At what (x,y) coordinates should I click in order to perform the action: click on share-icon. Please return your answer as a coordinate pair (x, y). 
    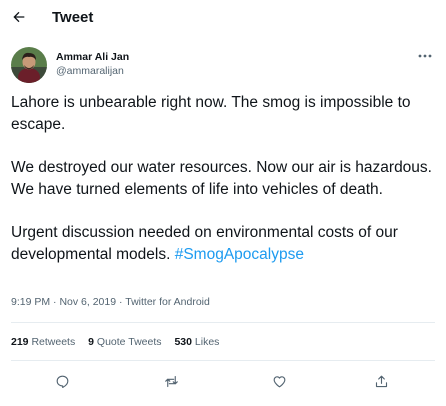
    Looking at the image, I should click on (381, 381).